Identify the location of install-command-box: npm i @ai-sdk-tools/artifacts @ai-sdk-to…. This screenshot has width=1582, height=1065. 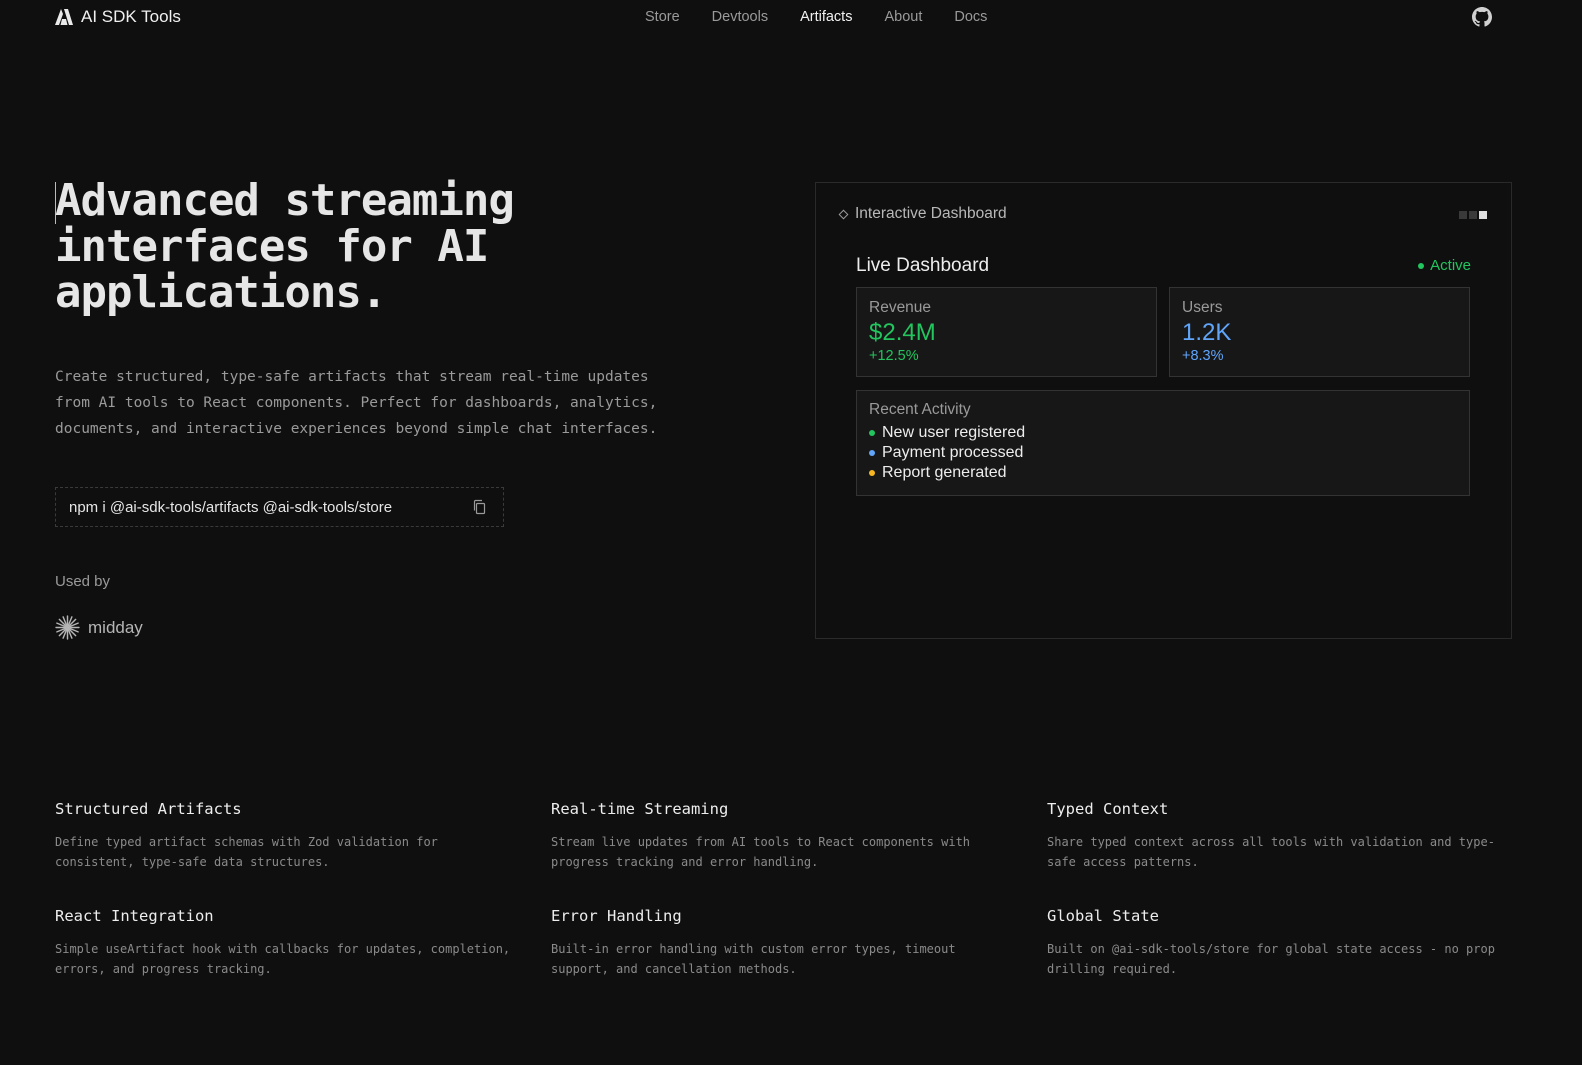
(279, 507).